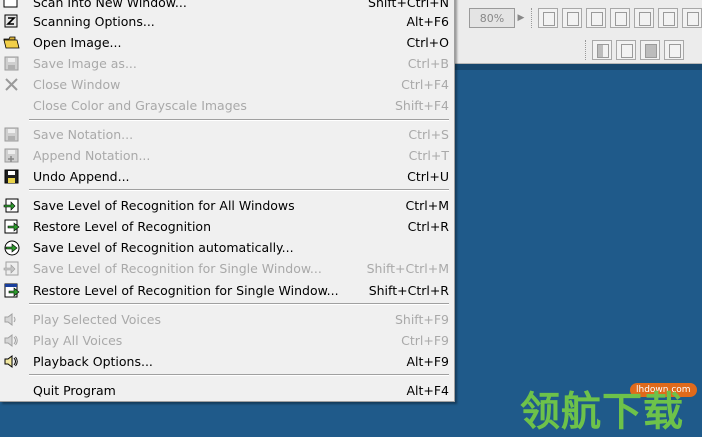 This screenshot has height=437, width=702. Describe the element at coordinates (11, 21) in the screenshot. I see `scanning-options-icon` at that location.